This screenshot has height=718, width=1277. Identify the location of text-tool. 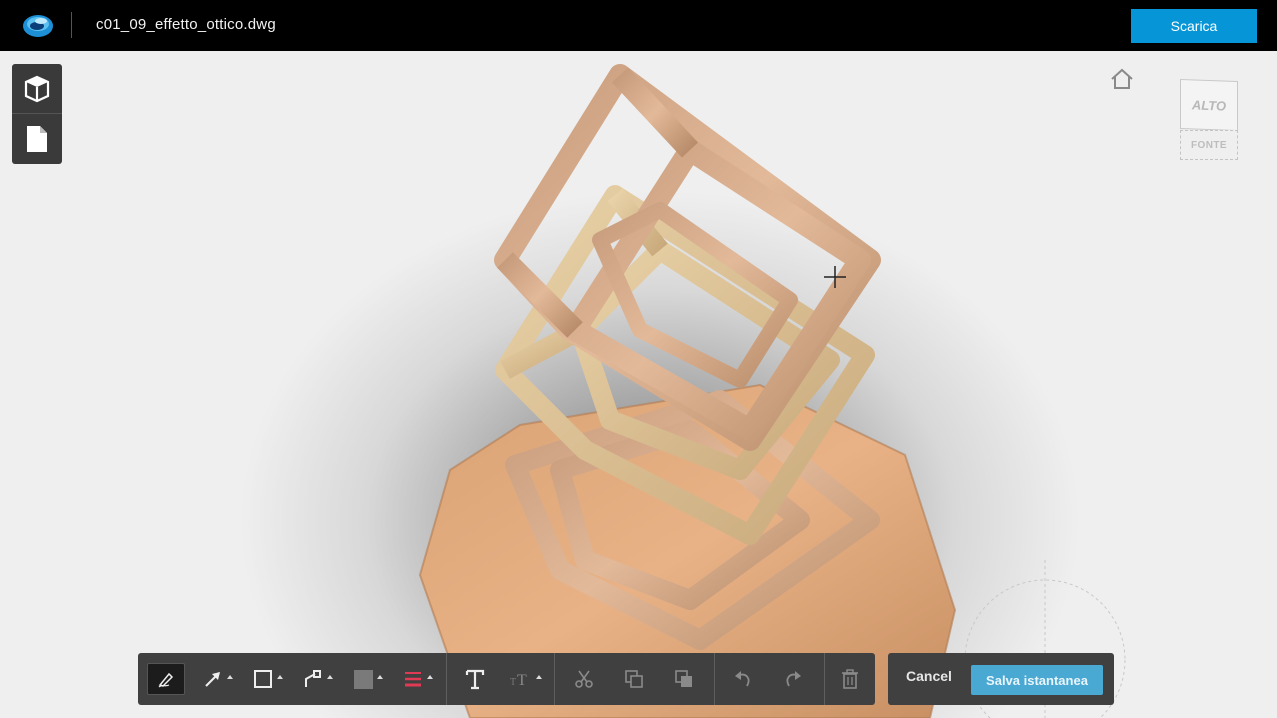
(475, 679).